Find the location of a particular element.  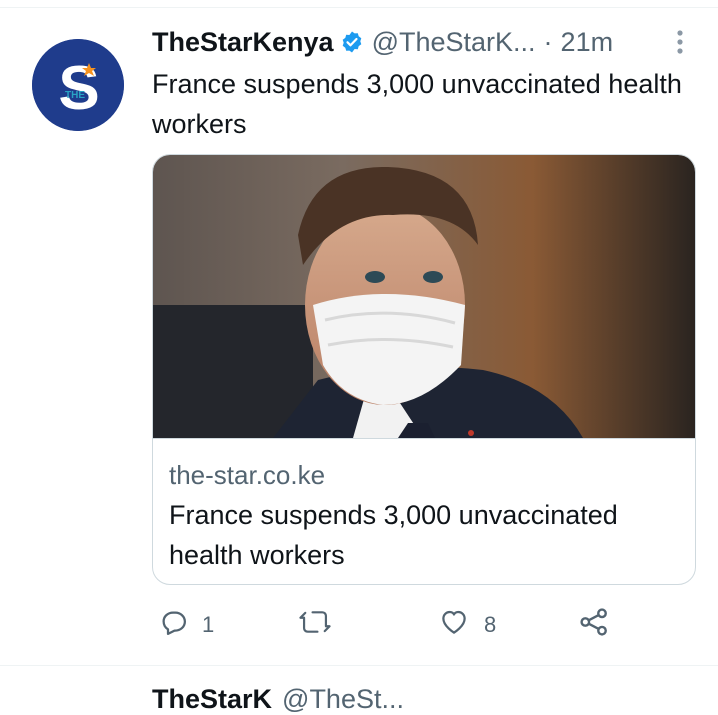

avatar-small-text: THE is located at coordinates (75, 95).